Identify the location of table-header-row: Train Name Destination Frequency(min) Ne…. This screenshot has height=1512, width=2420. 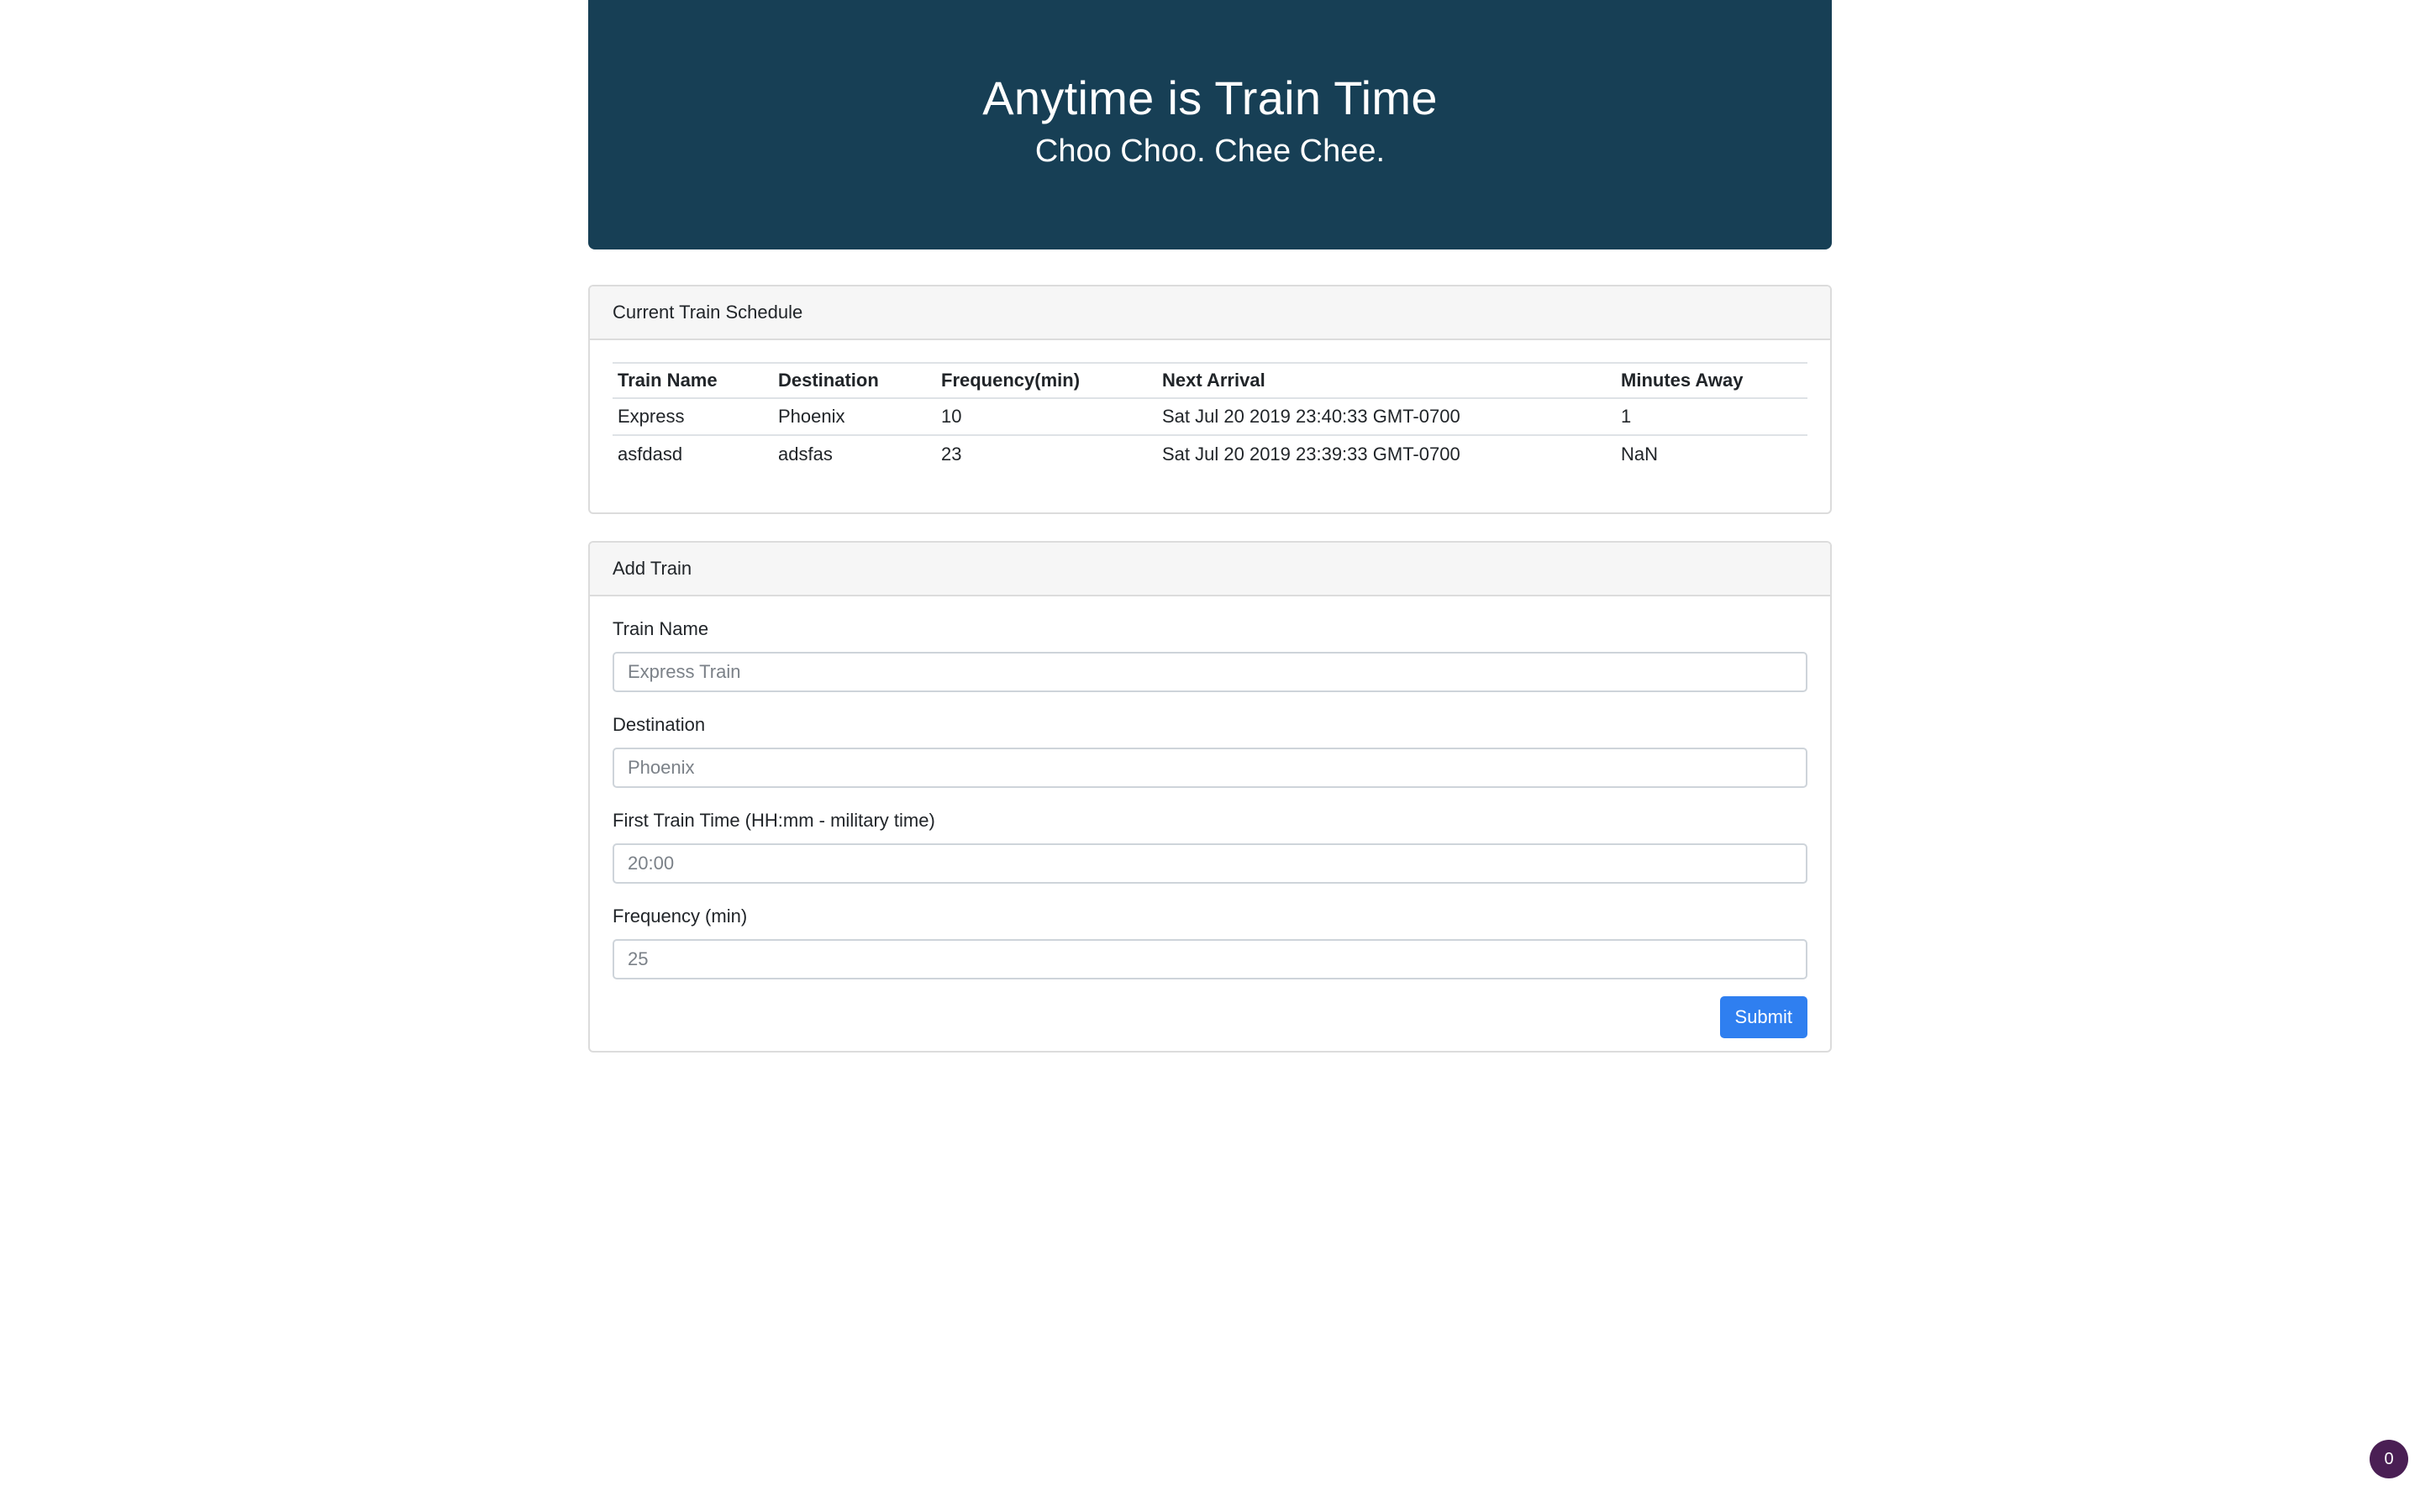
(1210, 380).